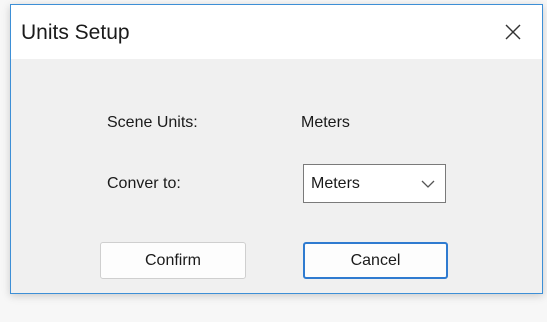 Image resolution: width=547 pixels, height=322 pixels. What do you see at coordinates (375, 260) in the screenshot?
I see `cancel-button: Cancel` at bounding box center [375, 260].